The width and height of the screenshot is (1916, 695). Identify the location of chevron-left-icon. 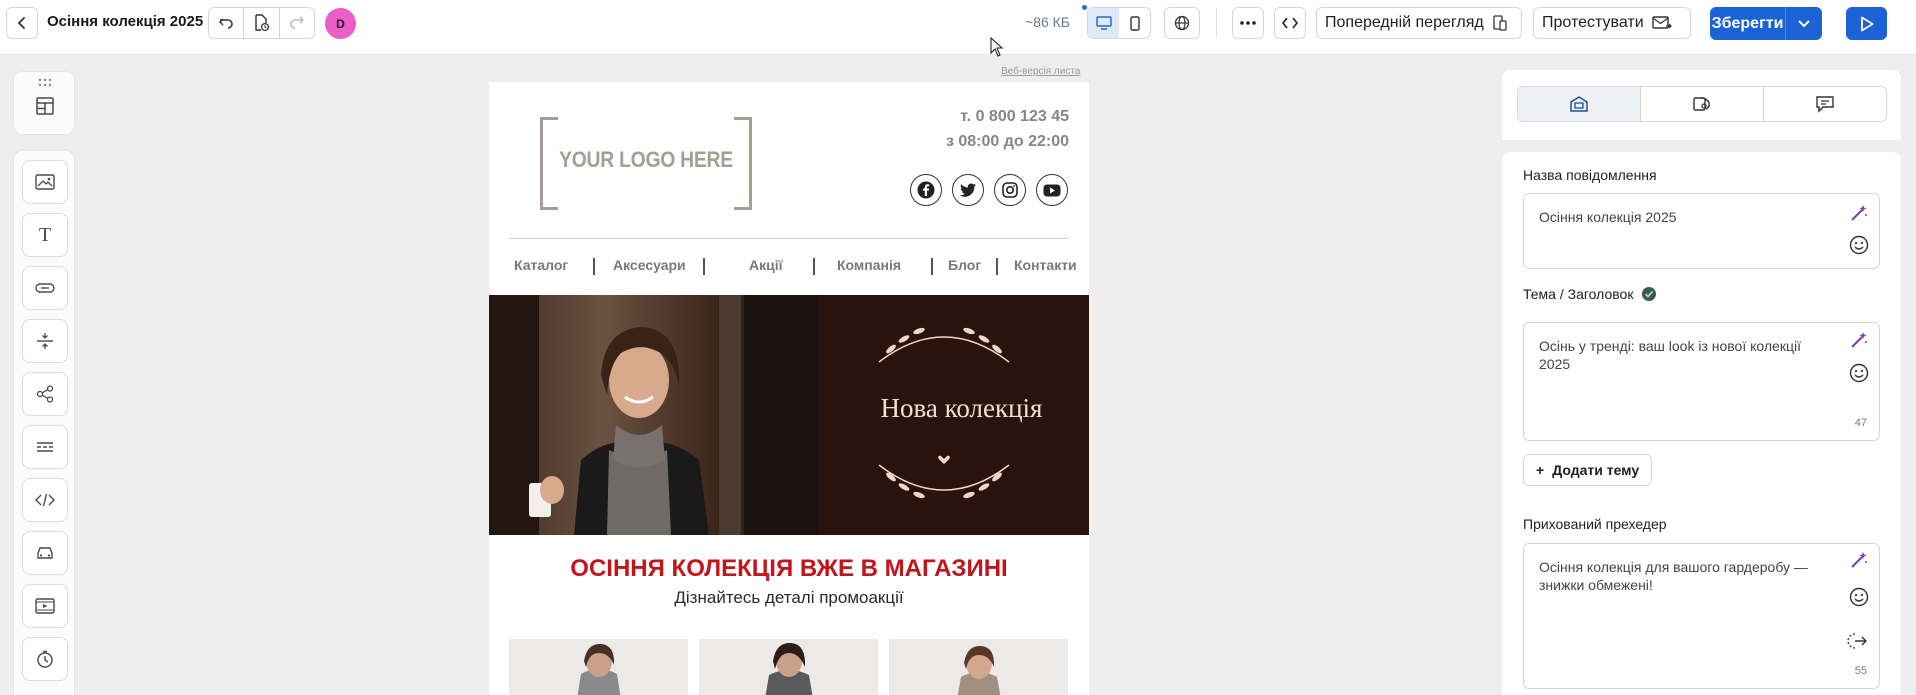
(21, 23).